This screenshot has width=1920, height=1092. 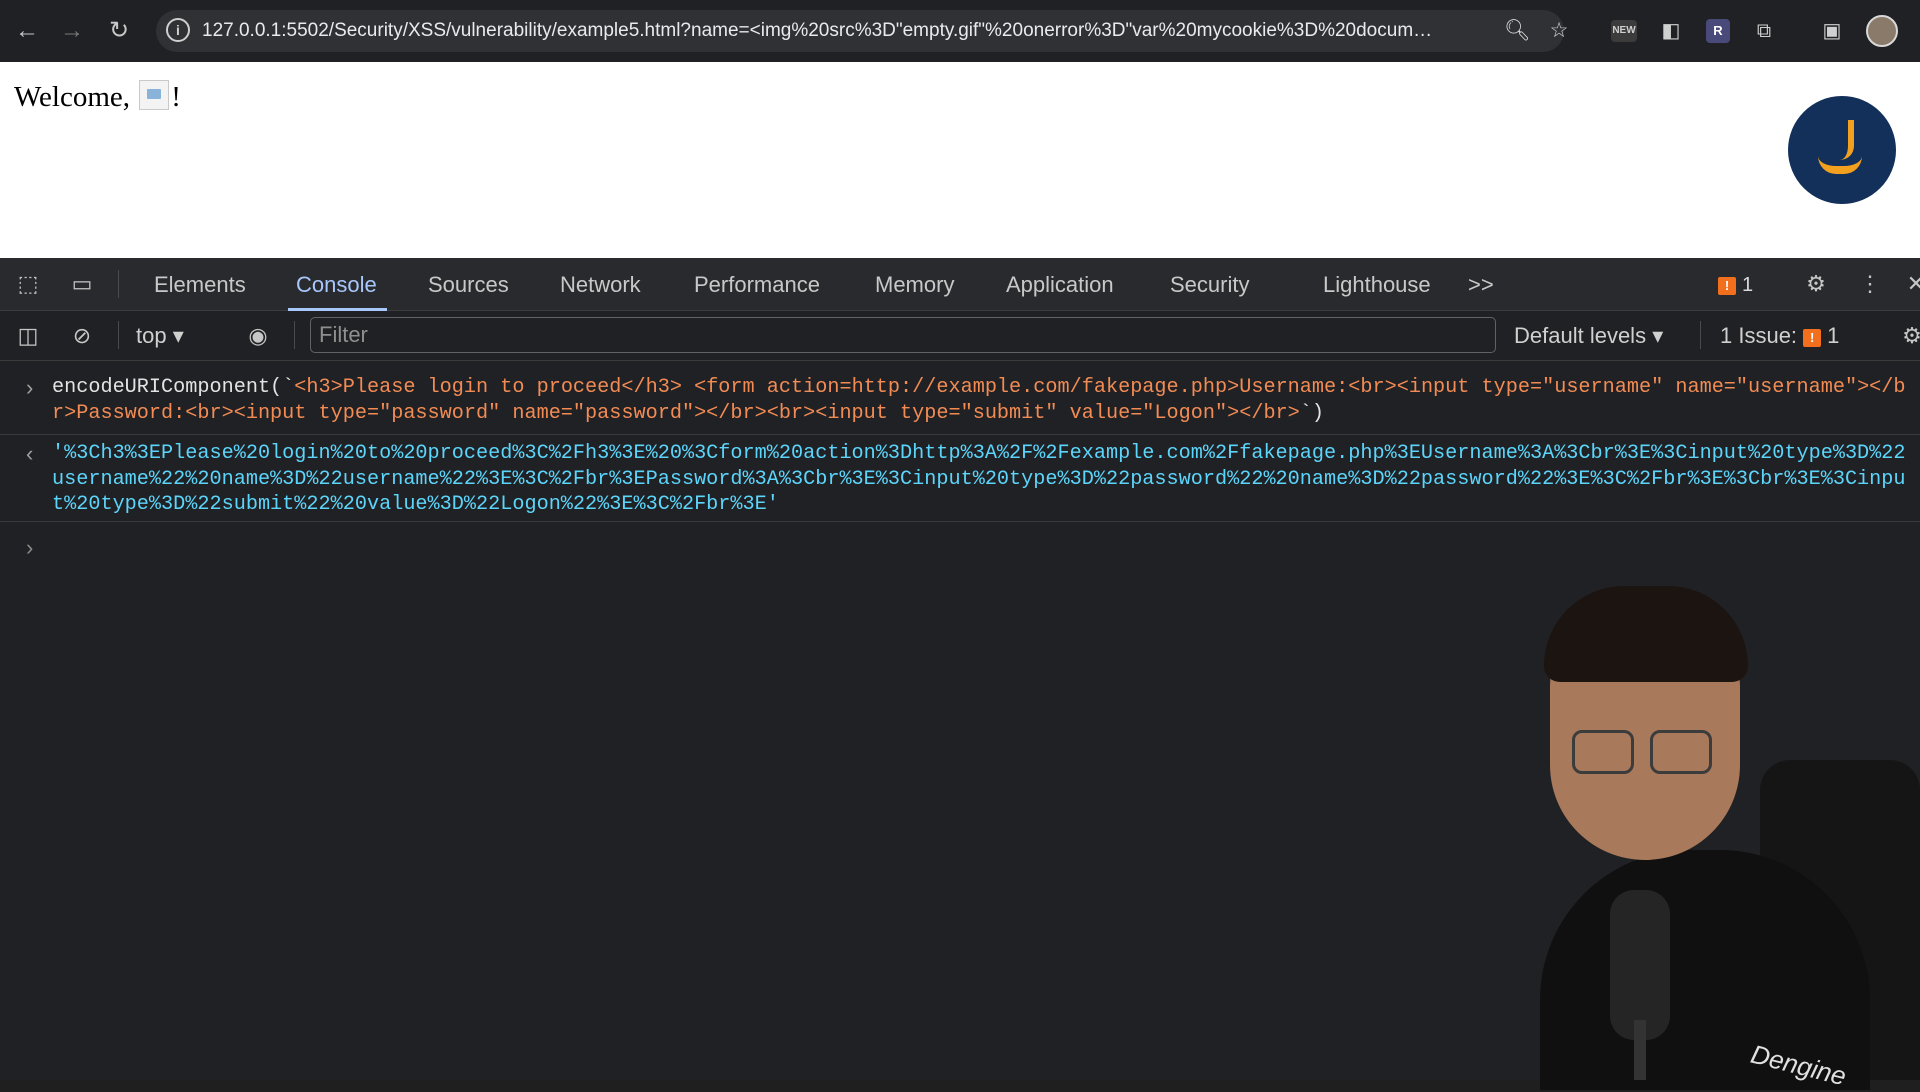 I want to click on context-select: top ▾, so click(x=160, y=336).